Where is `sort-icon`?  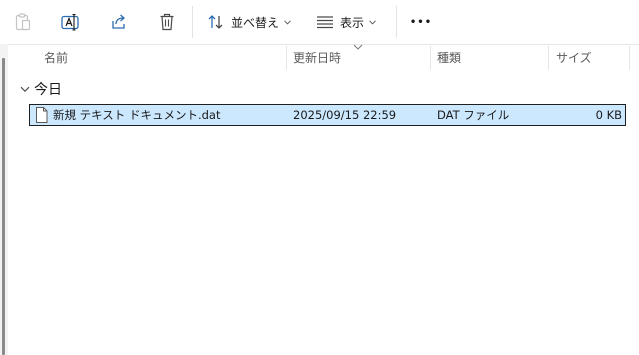 sort-icon is located at coordinates (215, 22).